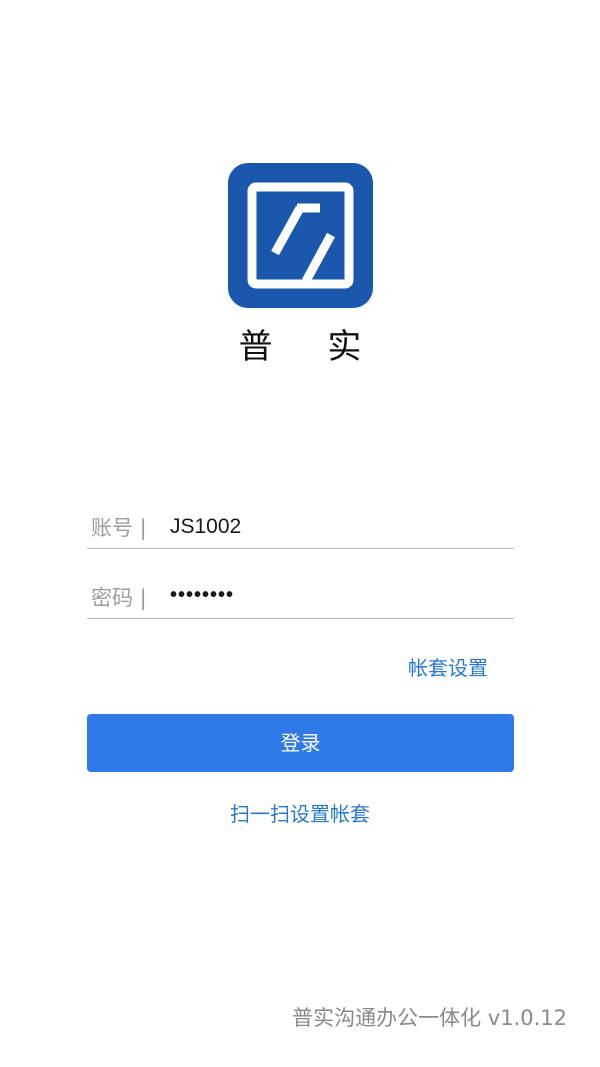 The width and height of the screenshot is (600, 1067). I want to click on pushi-logo-icon, so click(300, 235).